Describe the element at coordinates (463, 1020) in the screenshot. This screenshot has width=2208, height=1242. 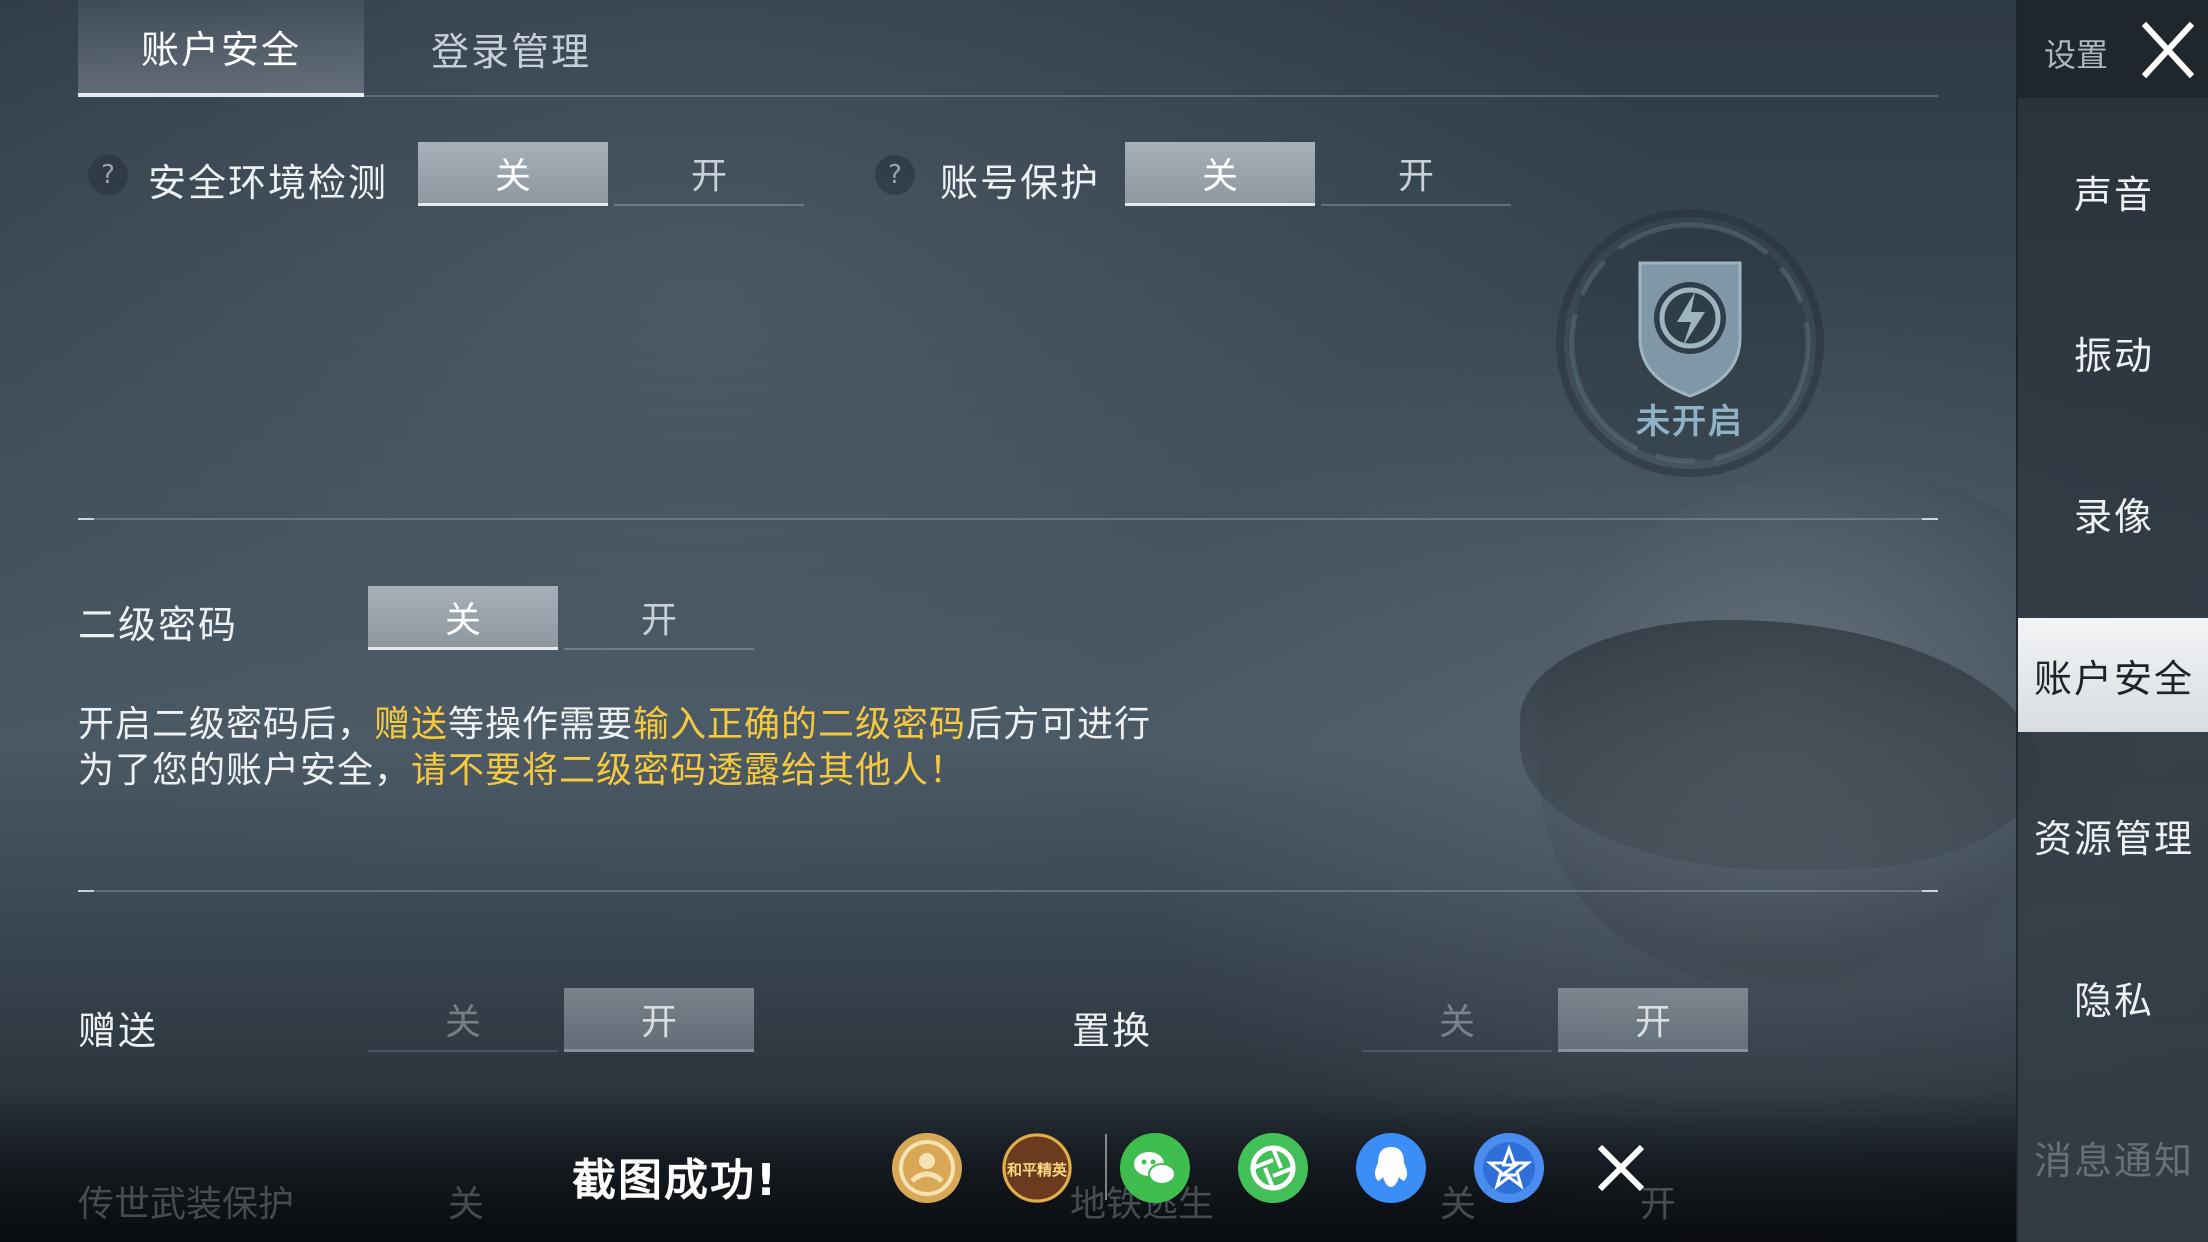
I see `gift-off-button: 关` at that location.